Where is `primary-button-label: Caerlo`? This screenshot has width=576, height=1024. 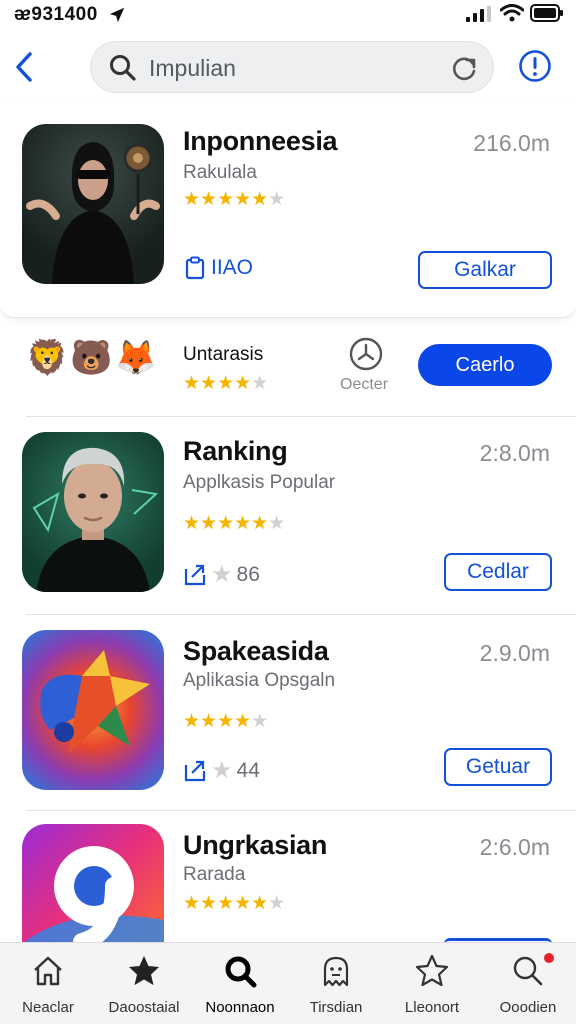 primary-button-label: Caerlo is located at coordinates (485, 364).